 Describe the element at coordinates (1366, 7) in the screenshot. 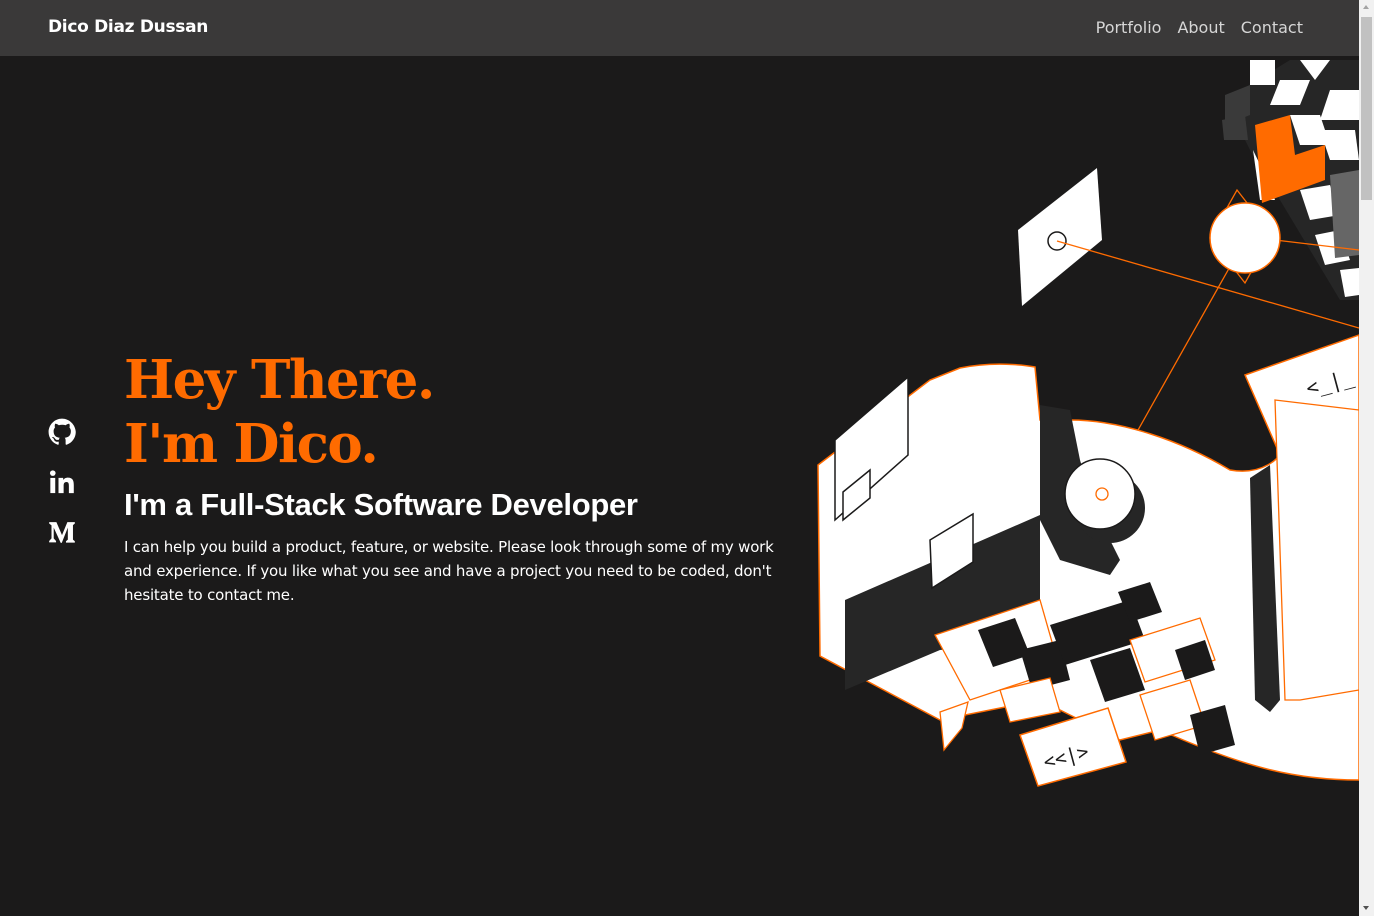

I see `scroll-up-arrow-icon` at that location.